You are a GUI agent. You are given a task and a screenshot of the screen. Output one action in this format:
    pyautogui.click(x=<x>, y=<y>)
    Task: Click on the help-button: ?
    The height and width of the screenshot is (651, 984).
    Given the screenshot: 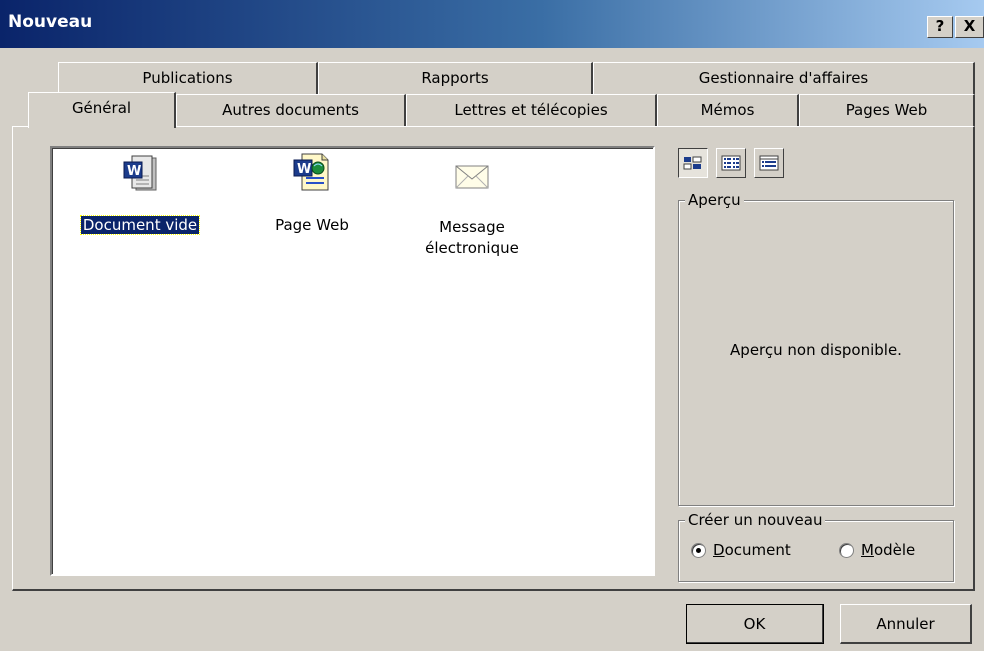 What is the action you would take?
    pyautogui.click(x=940, y=27)
    